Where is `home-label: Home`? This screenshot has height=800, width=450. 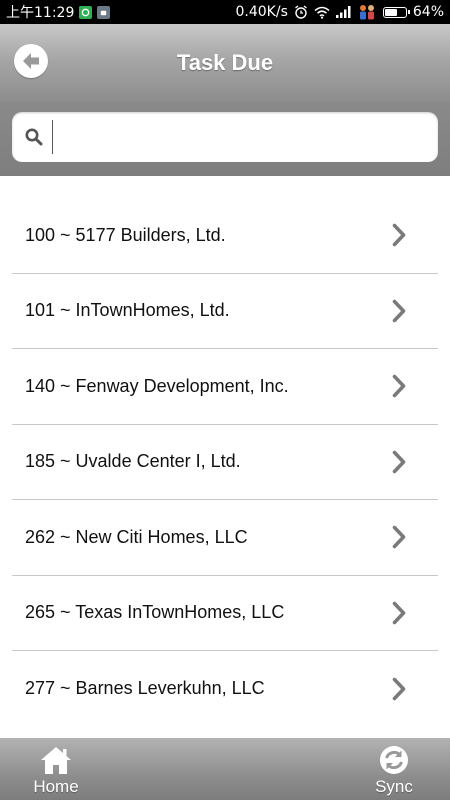 home-label: Home is located at coordinates (56, 786).